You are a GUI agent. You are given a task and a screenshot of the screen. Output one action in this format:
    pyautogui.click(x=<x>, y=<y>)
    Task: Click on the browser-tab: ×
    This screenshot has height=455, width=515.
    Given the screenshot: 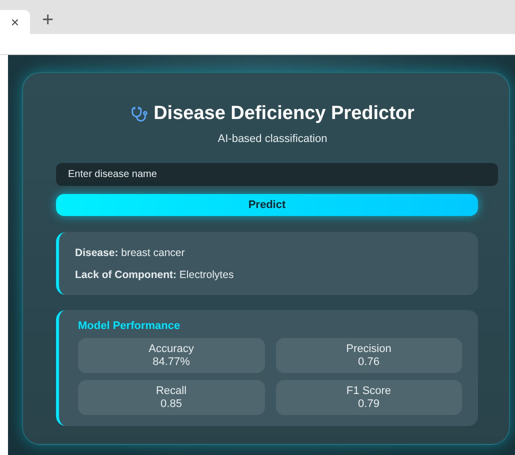 What is the action you would take?
    pyautogui.click(x=15, y=22)
    